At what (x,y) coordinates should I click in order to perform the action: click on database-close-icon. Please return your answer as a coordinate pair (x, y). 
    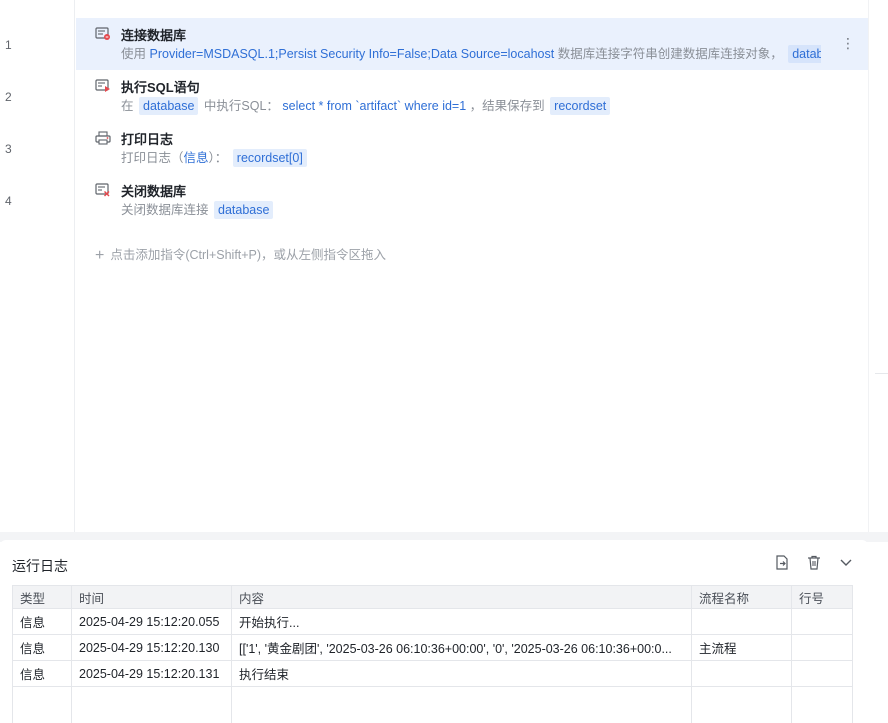
    Looking at the image, I should click on (103, 190).